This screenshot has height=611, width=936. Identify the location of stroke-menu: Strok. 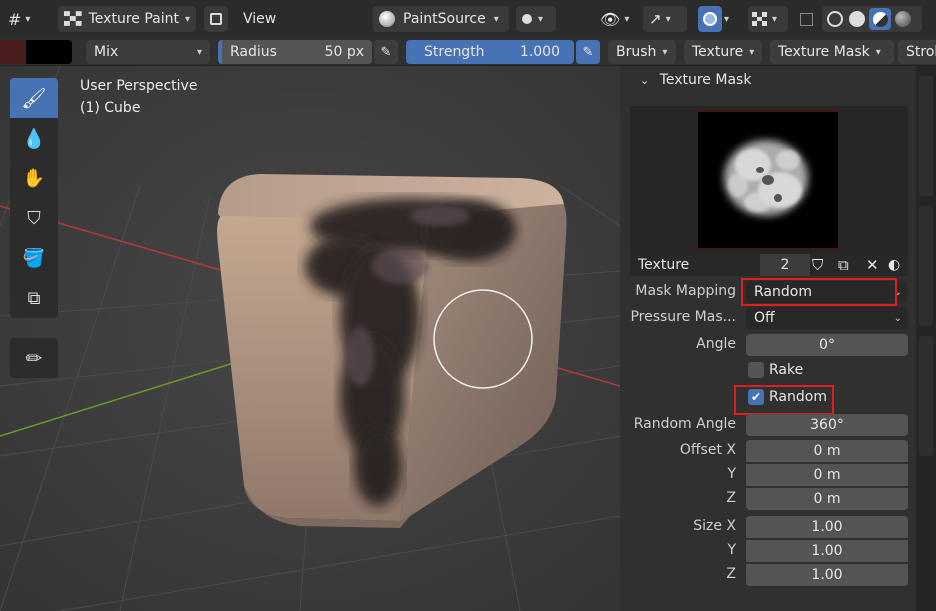
(917, 52).